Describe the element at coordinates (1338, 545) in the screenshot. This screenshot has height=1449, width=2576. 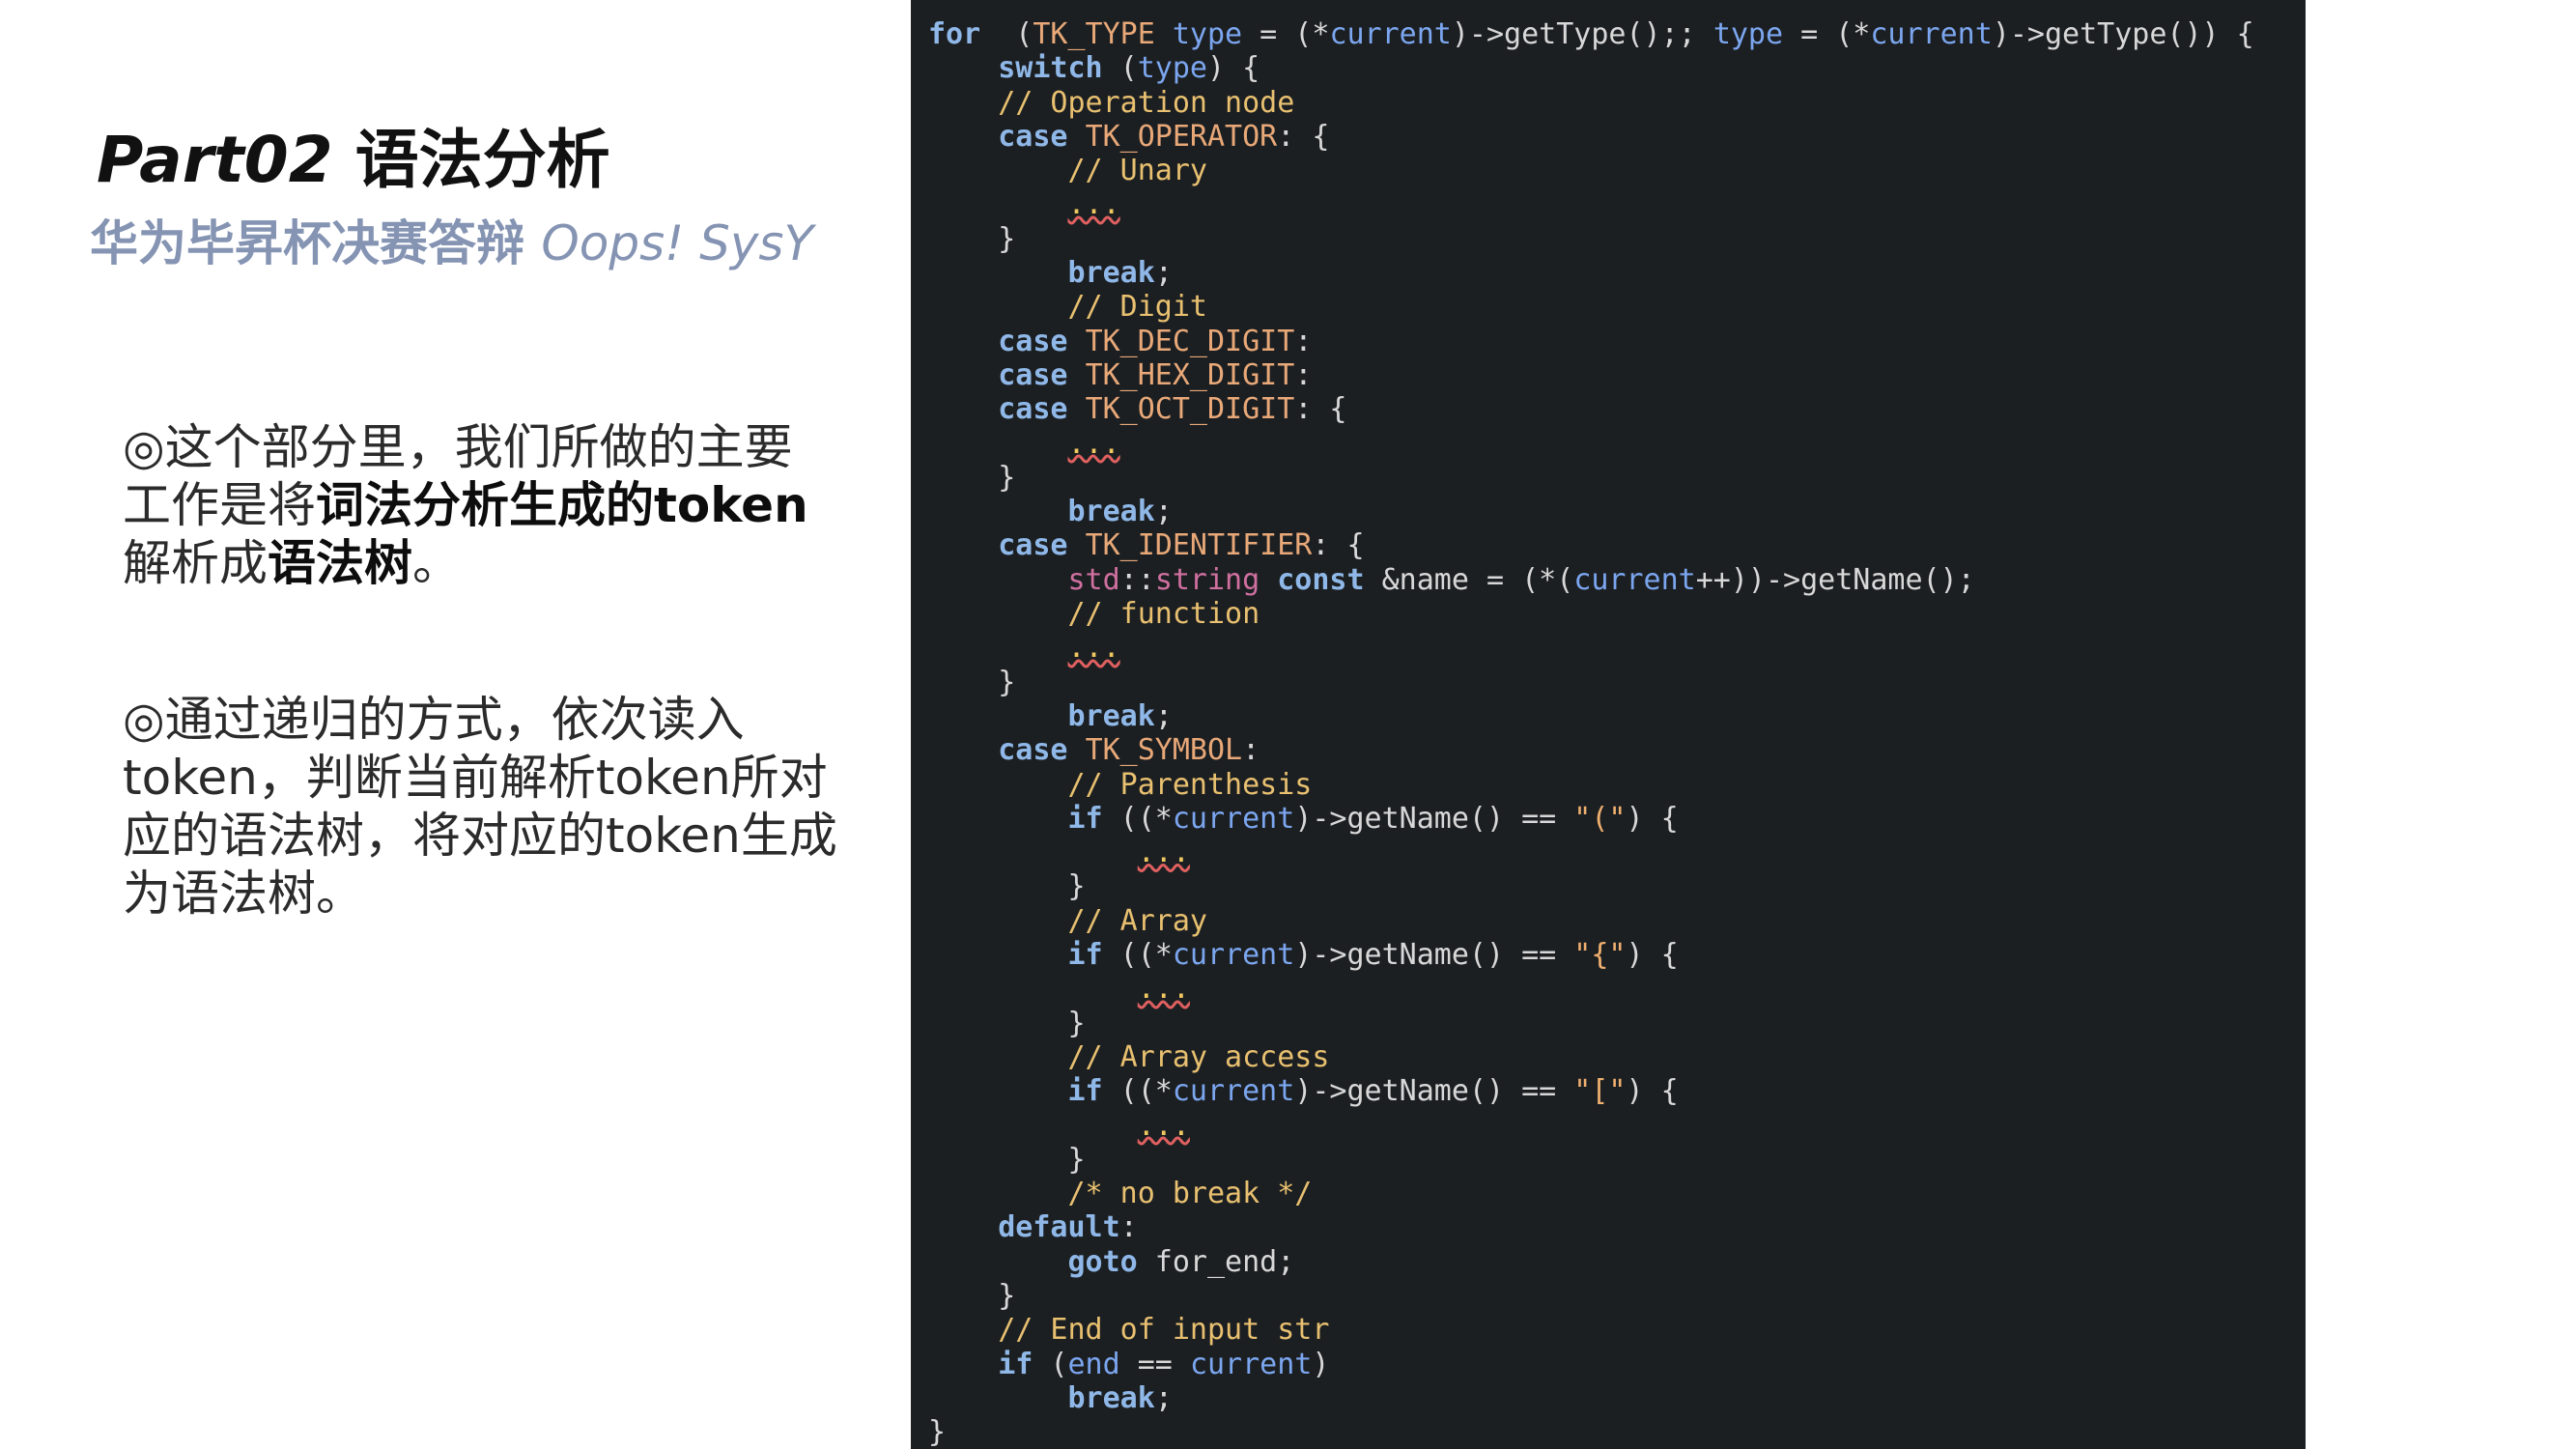
I see `code-text: : {` at that location.